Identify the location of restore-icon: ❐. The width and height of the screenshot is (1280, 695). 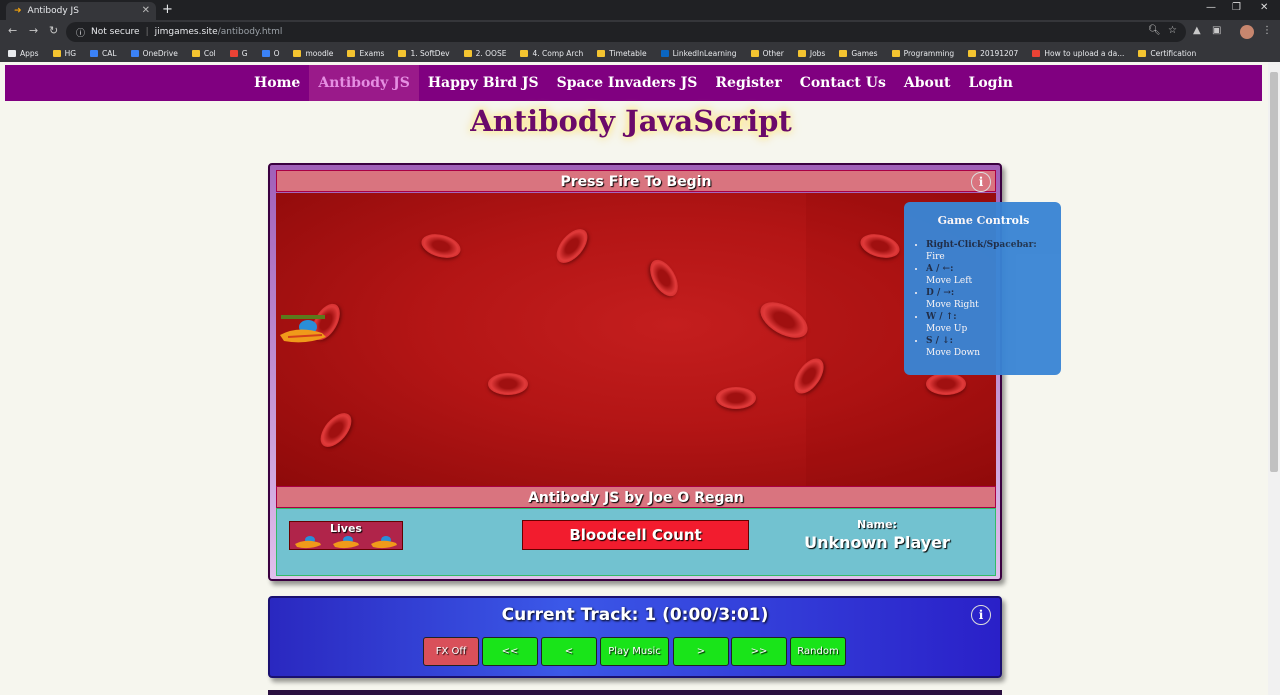
(1236, 7).